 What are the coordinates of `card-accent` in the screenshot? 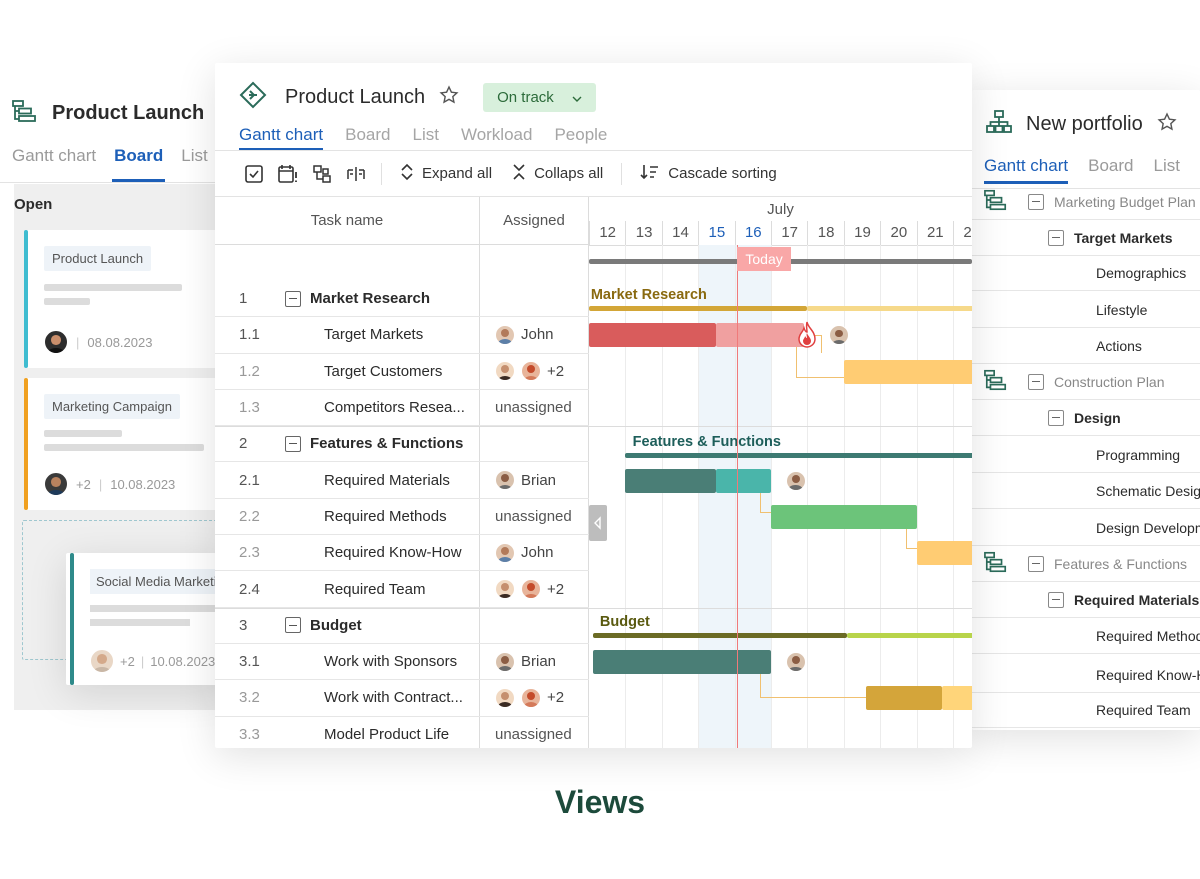 It's located at (26, 299).